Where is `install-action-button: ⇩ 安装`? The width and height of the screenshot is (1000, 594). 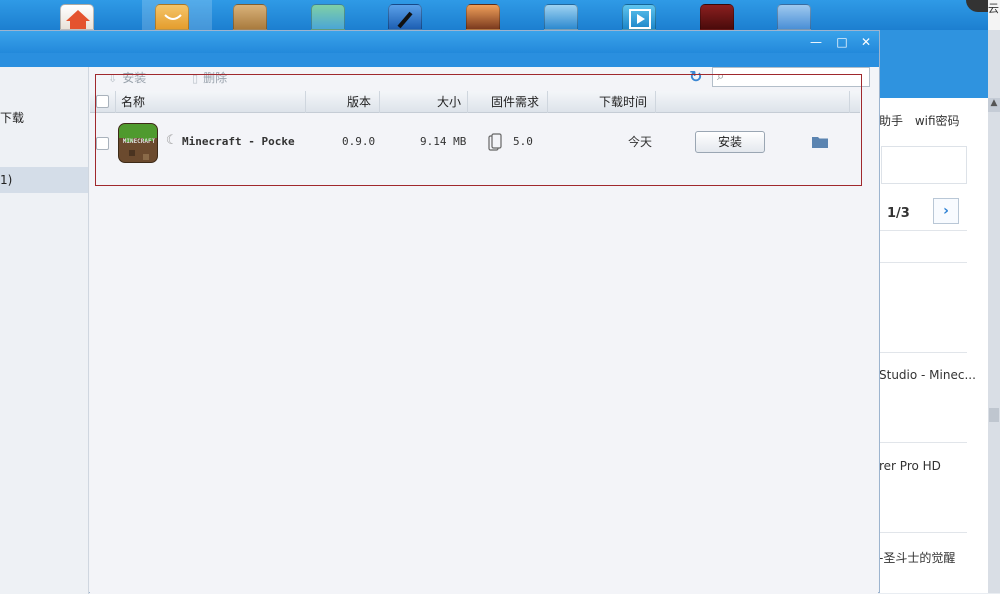
install-action-button: ⇩ 安装 is located at coordinates (127, 77).